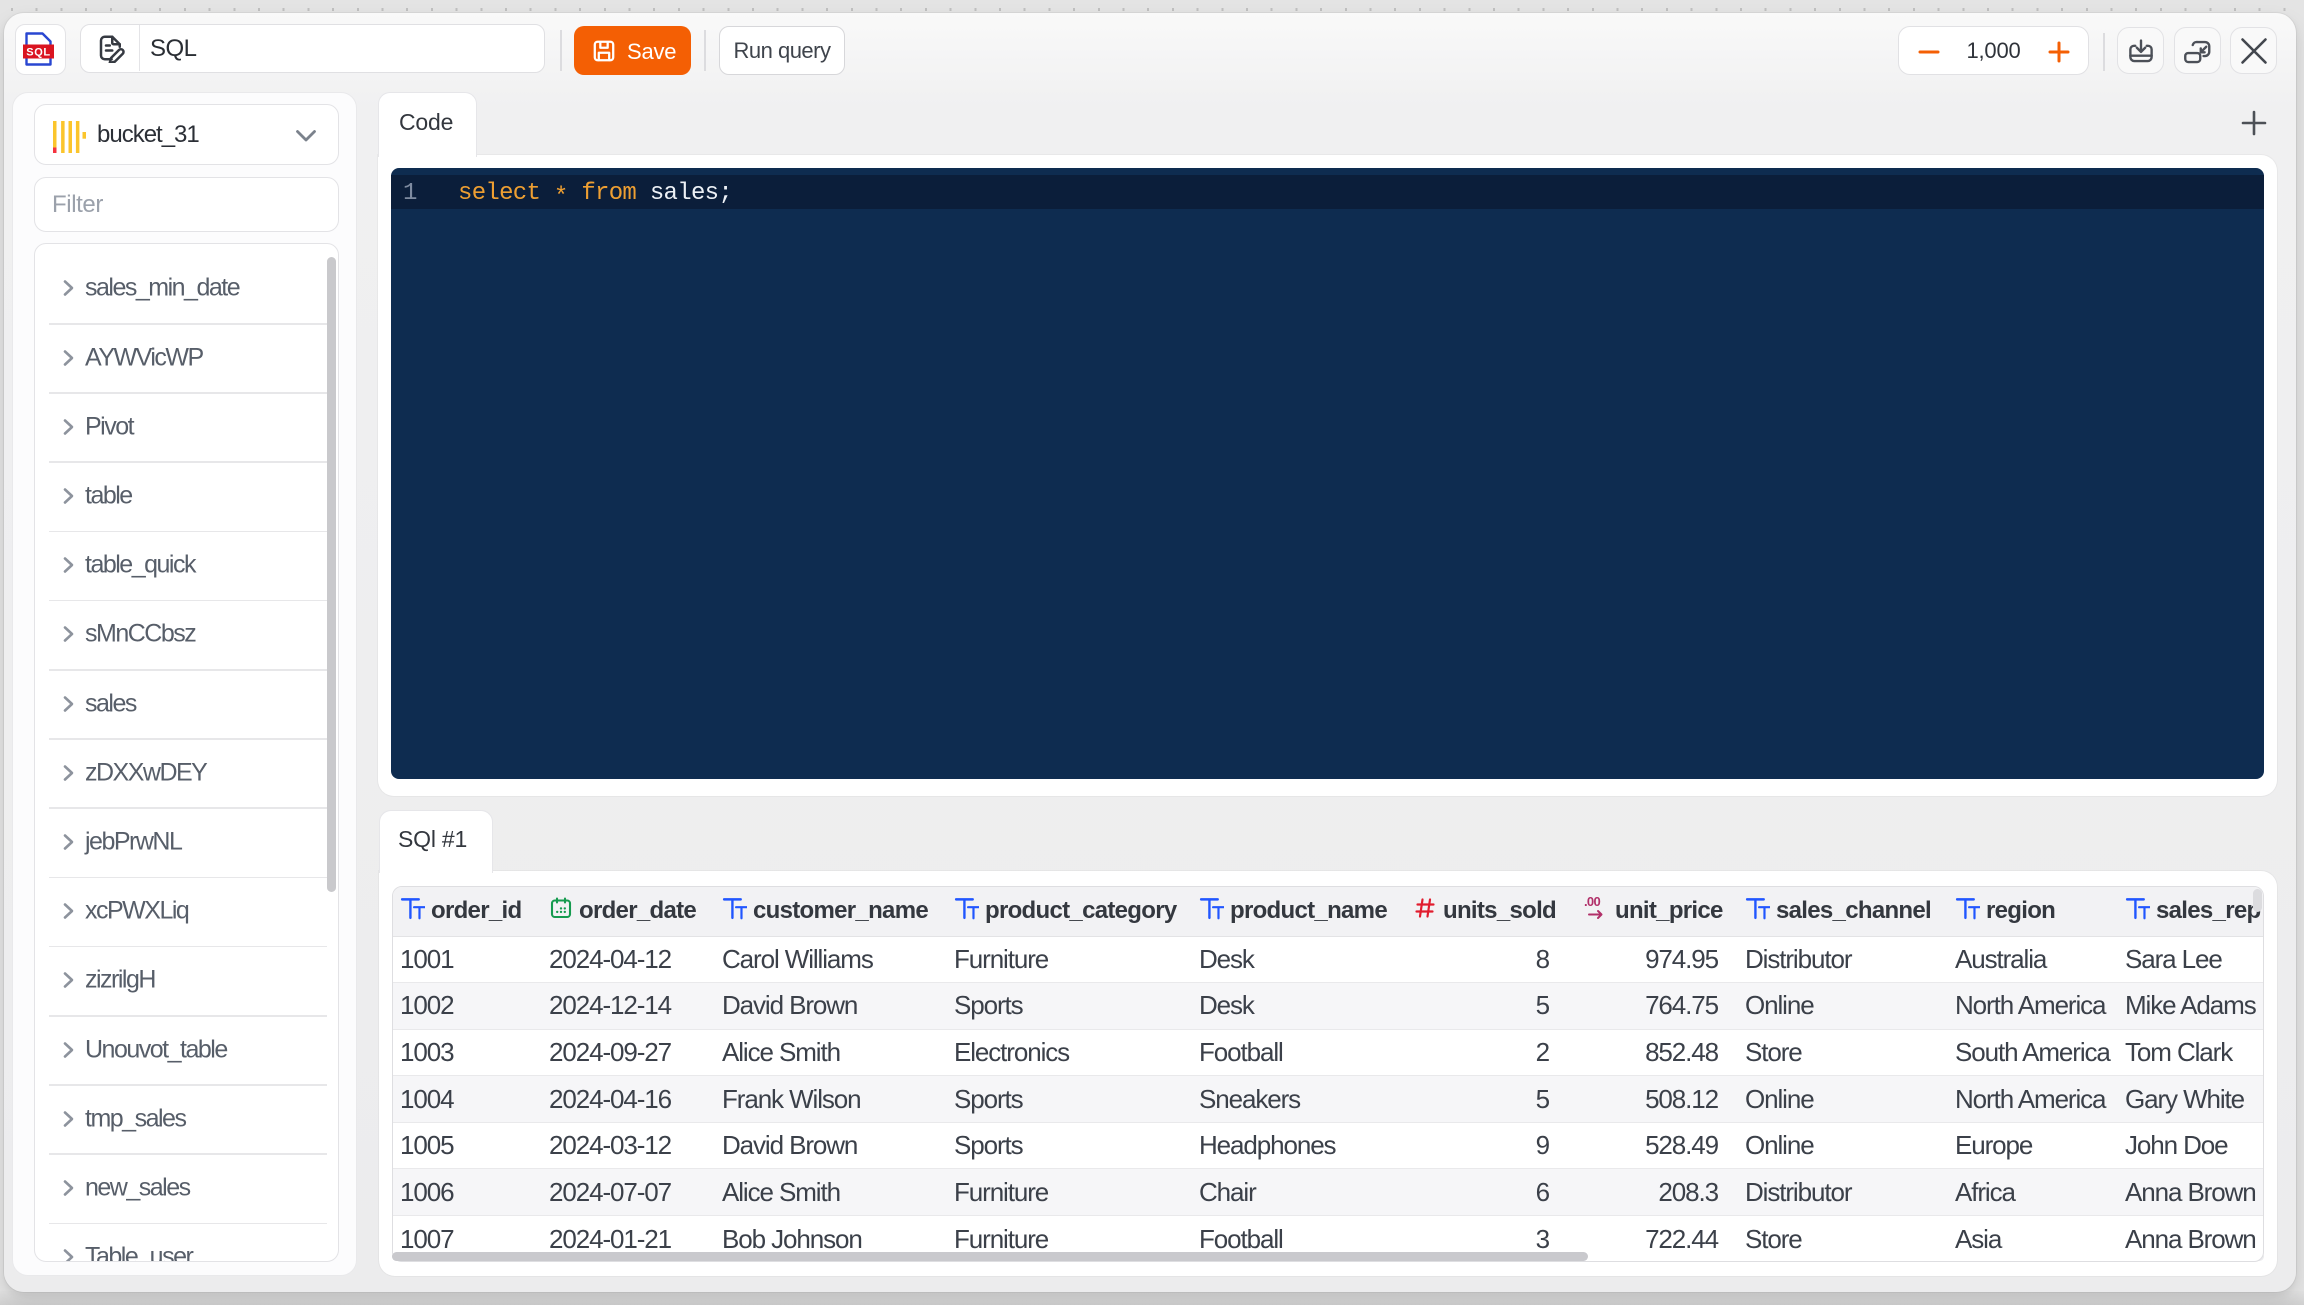  Describe the element at coordinates (1592, 902) in the screenshot. I see `svg-text: .00` at that location.